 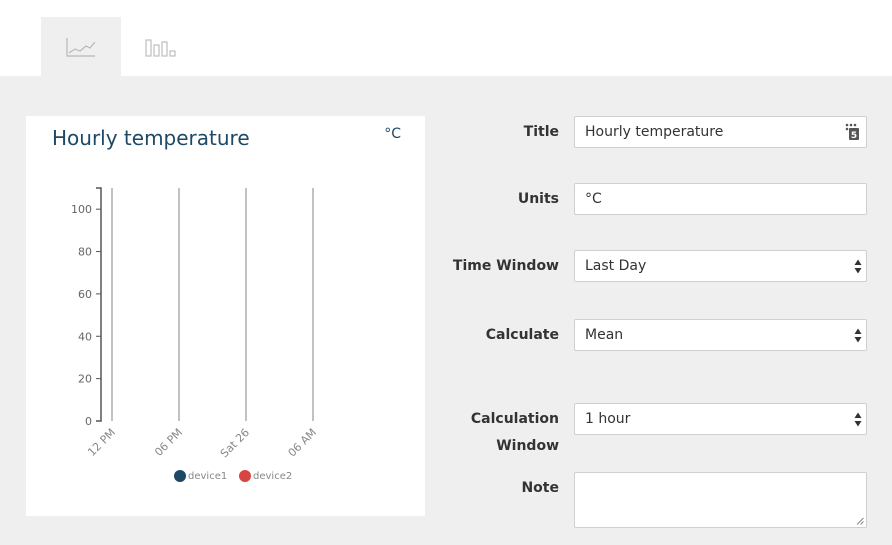 What do you see at coordinates (85, 294) in the screenshot?
I see `y-tick-label: 60` at bounding box center [85, 294].